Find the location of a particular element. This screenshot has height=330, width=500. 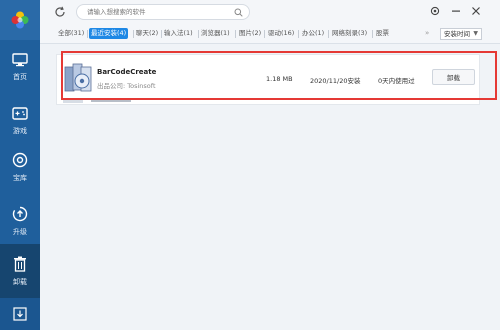

settings-button is located at coordinates (435, 11).